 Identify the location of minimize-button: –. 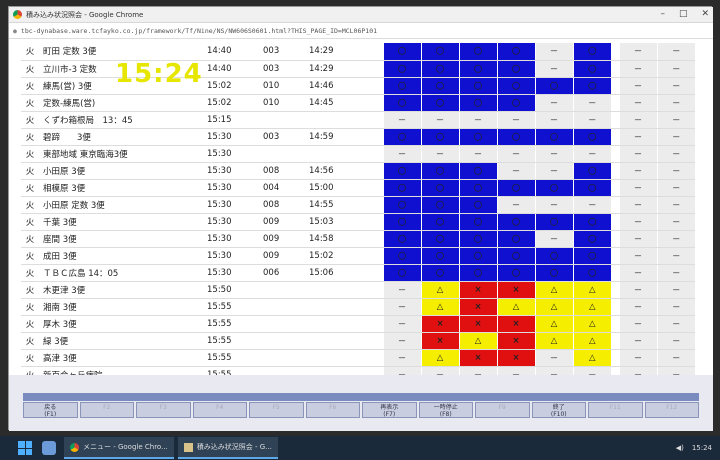
(662, 14).